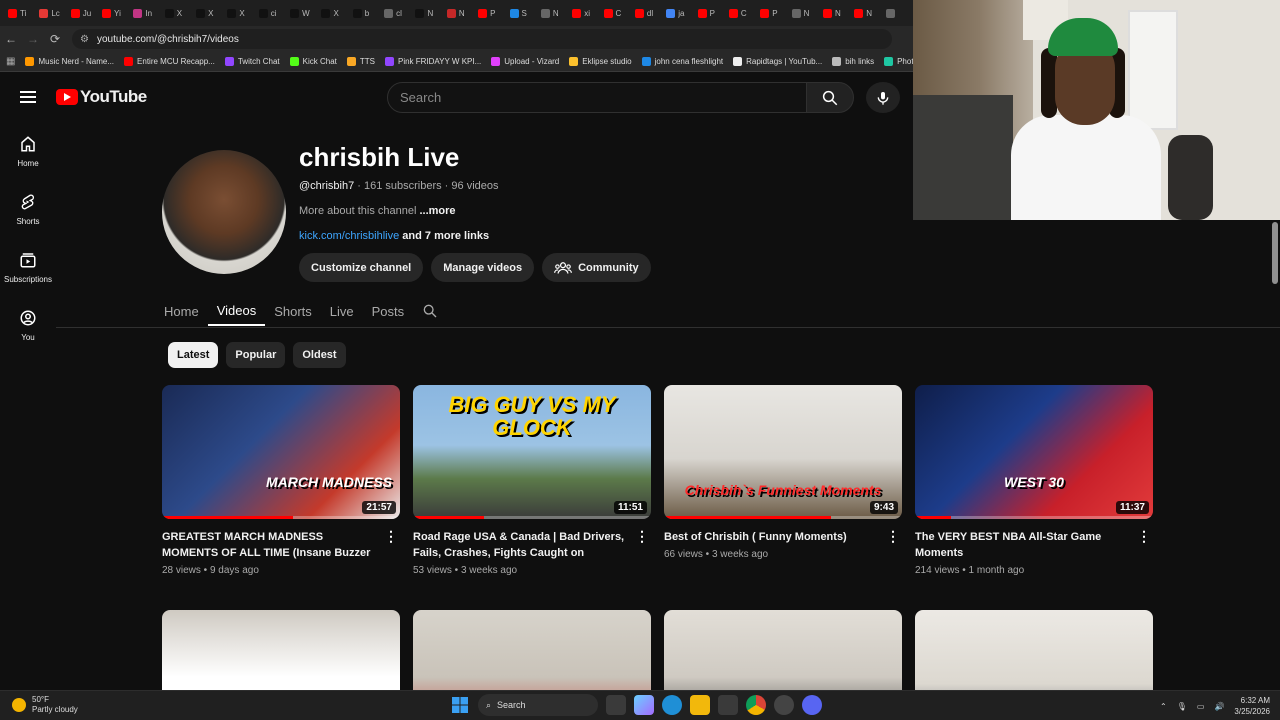 Image resolution: width=1280 pixels, height=720 pixels. Describe the element at coordinates (377, 211) in the screenshot. I see `channel-about: More about this channel ...more` at that location.